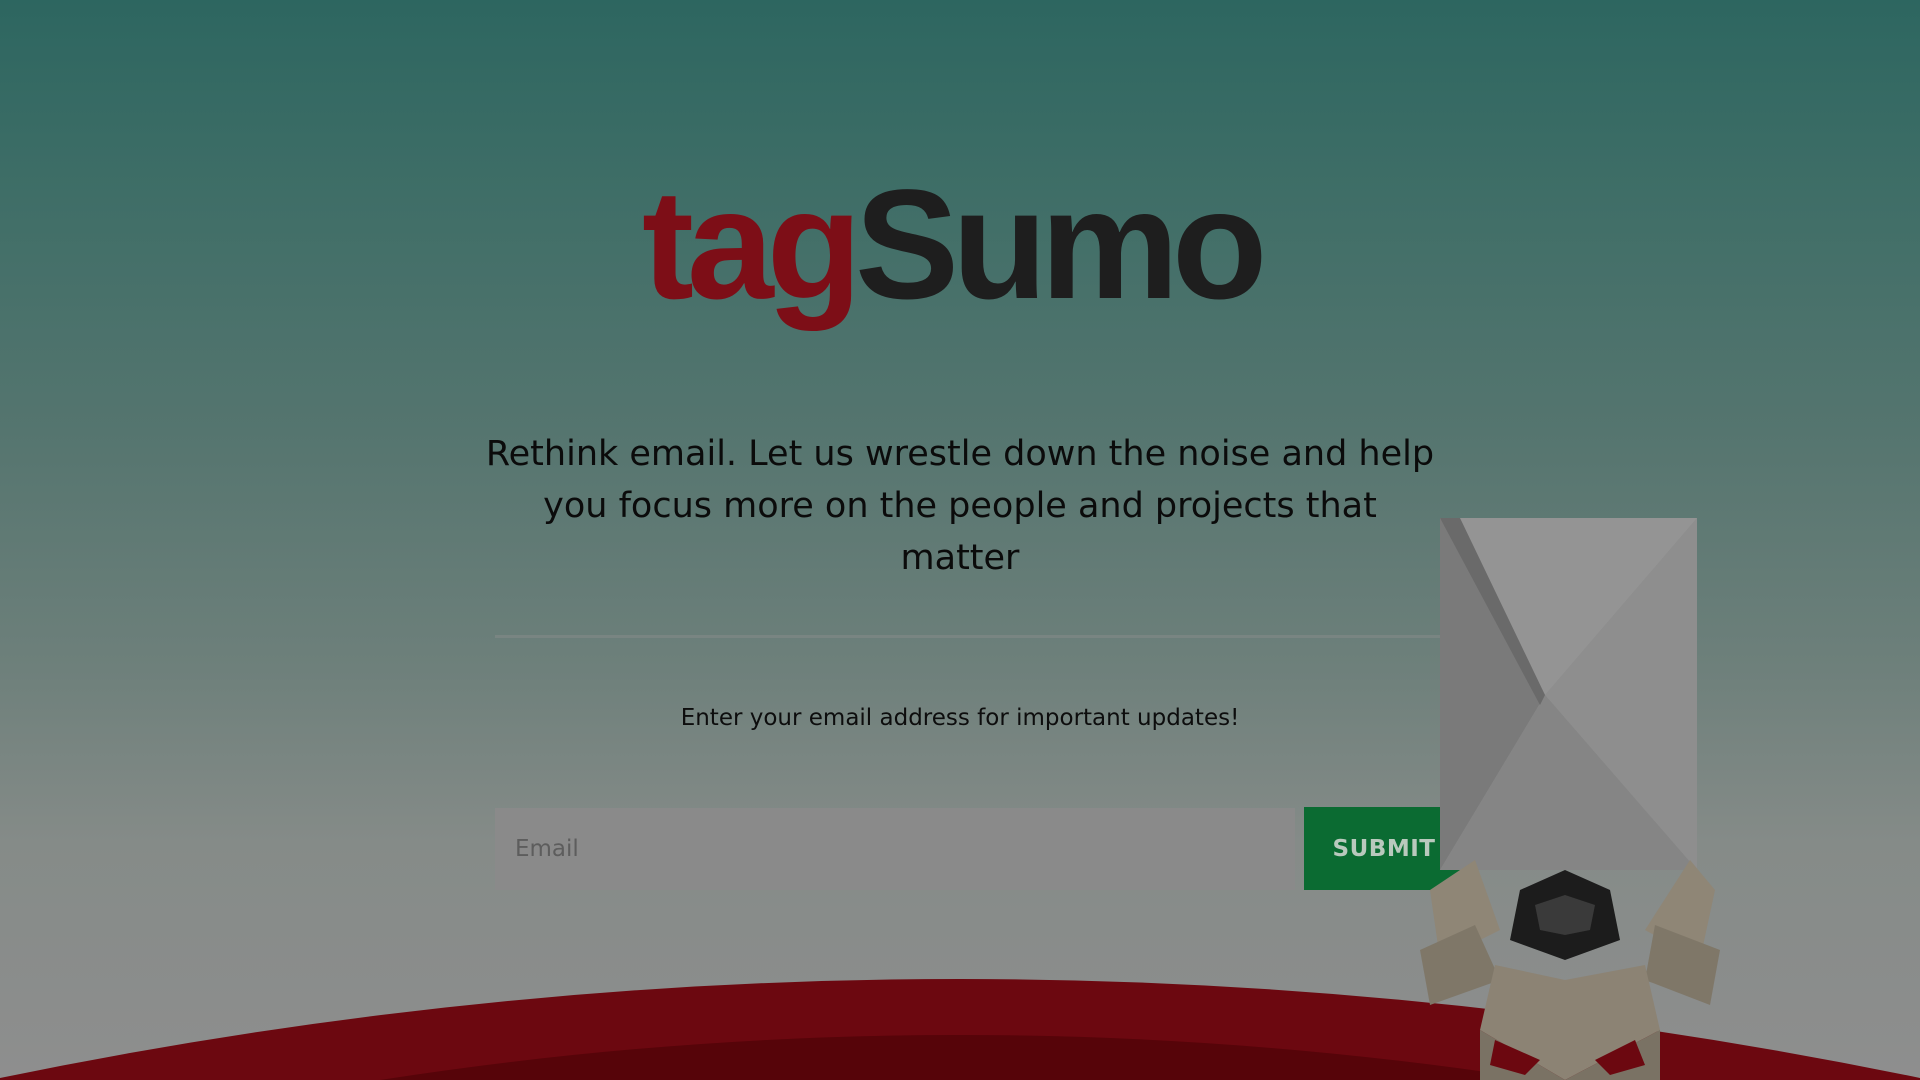 The height and width of the screenshot is (1080, 1920). I want to click on sumo-mascot-icon, so click(1570, 799).